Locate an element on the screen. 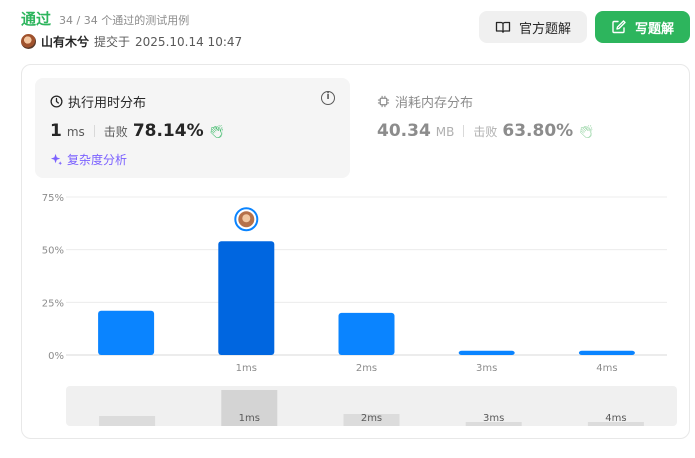 The height and width of the screenshot is (458, 695). status-title: 通过 is located at coordinates (36, 19).